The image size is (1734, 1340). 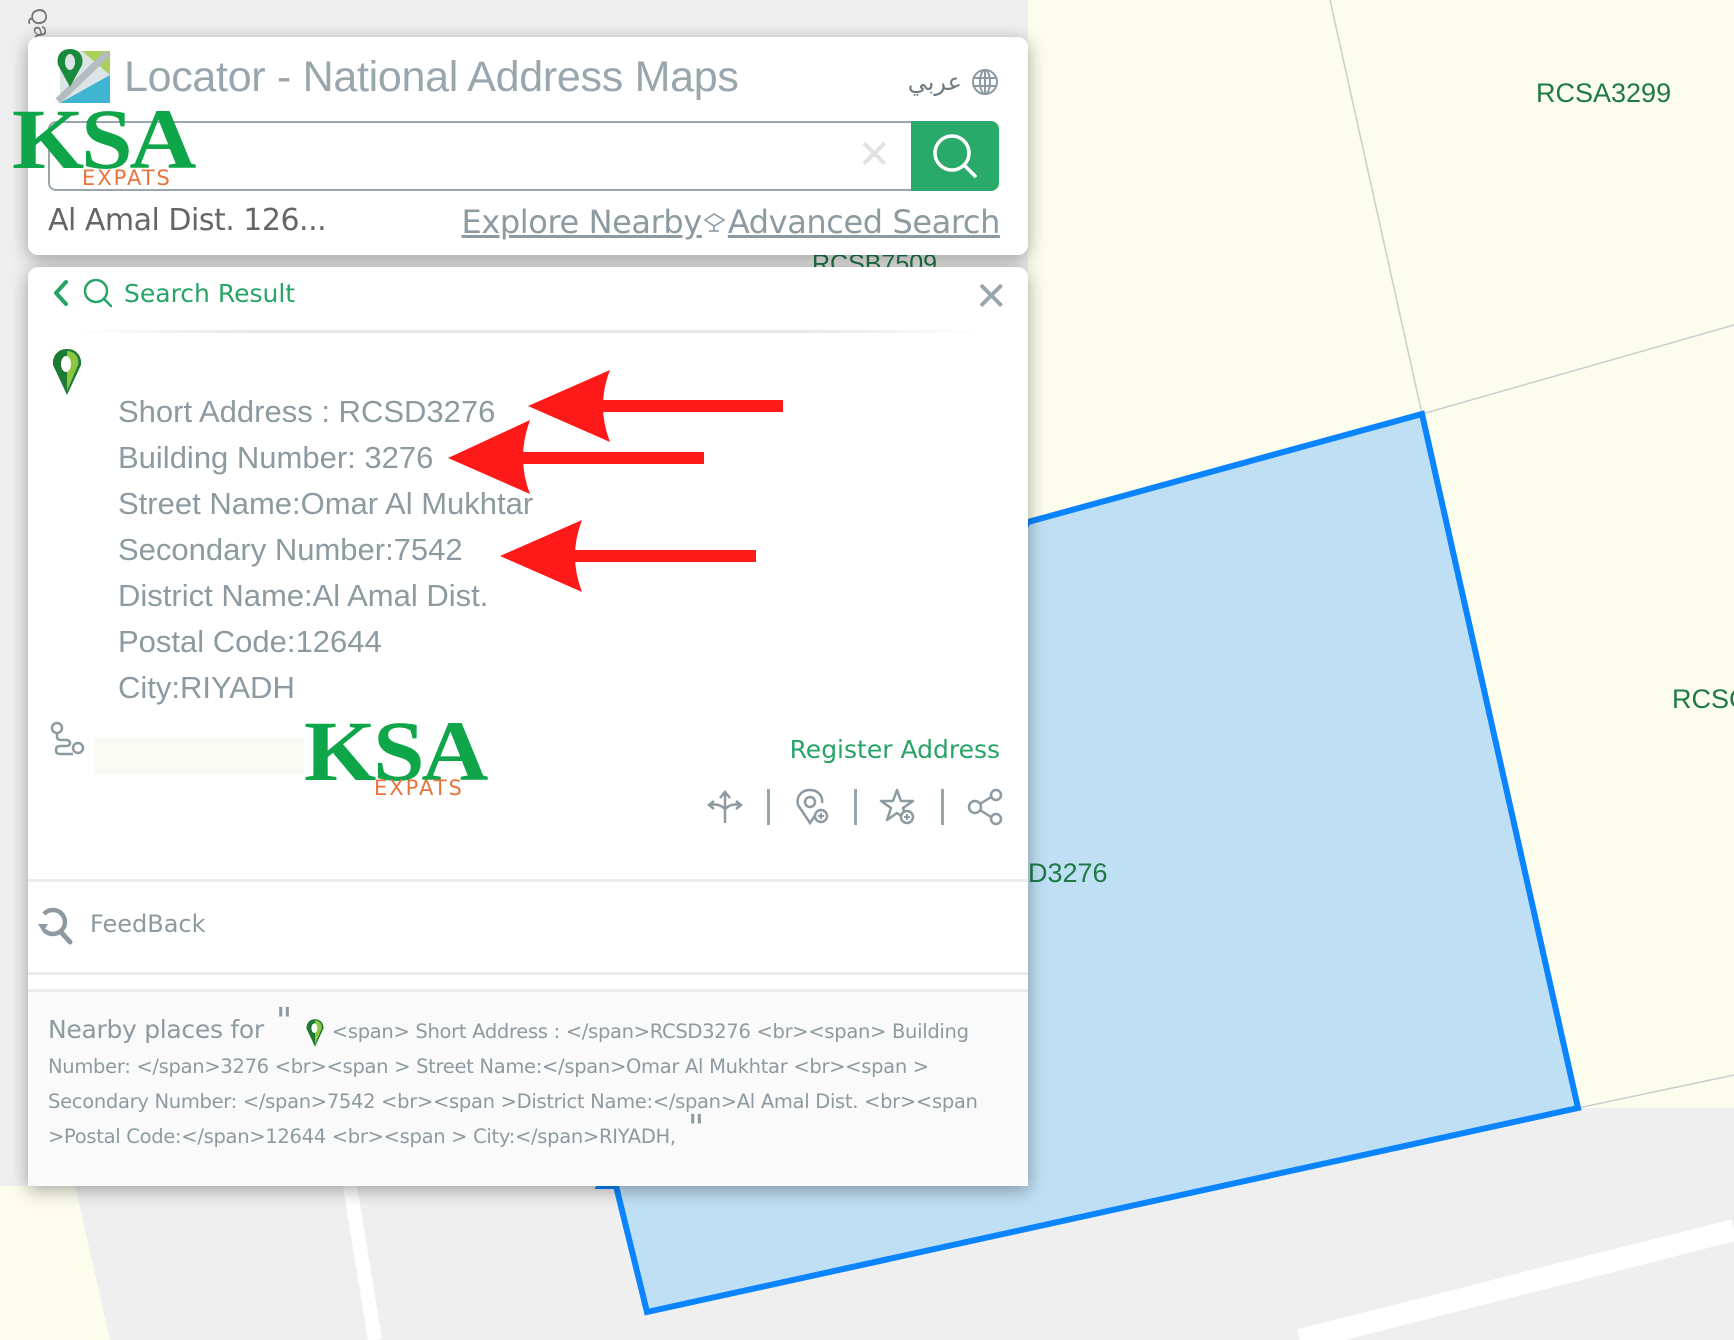 What do you see at coordinates (284, 1021) in the screenshot?
I see `open-quote: "` at bounding box center [284, 1021].